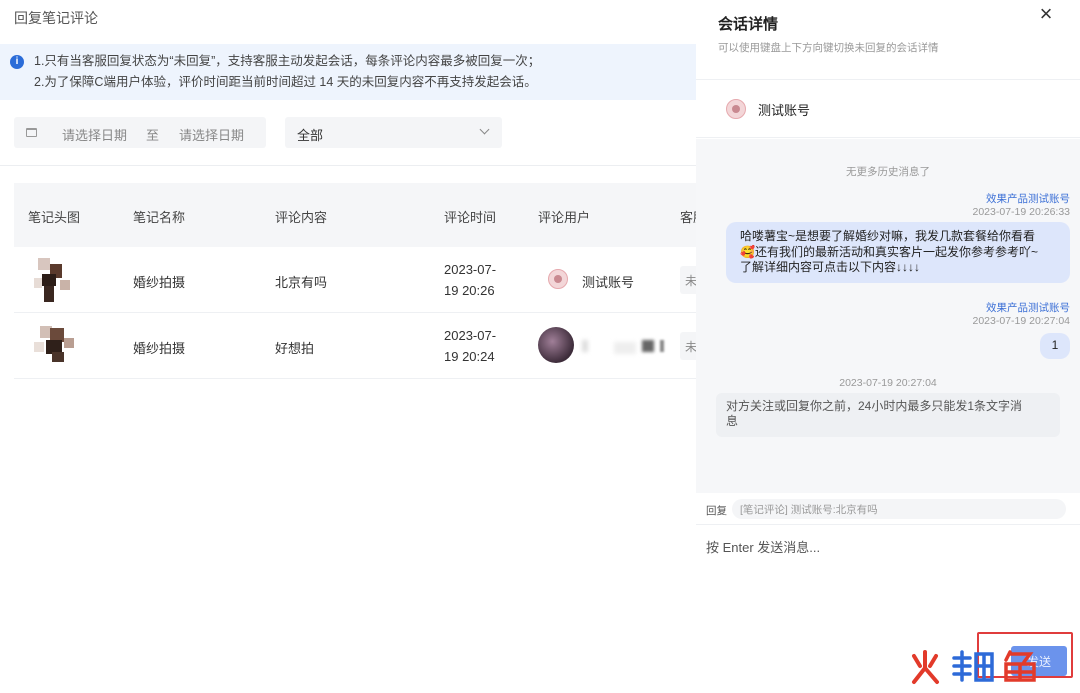 Image resolution: width=1080 pixels, height=693 pixels. Describe the element at coordinates (301, 217) in the screenshot. I see `col-header-comment: 评论内容` at that location.